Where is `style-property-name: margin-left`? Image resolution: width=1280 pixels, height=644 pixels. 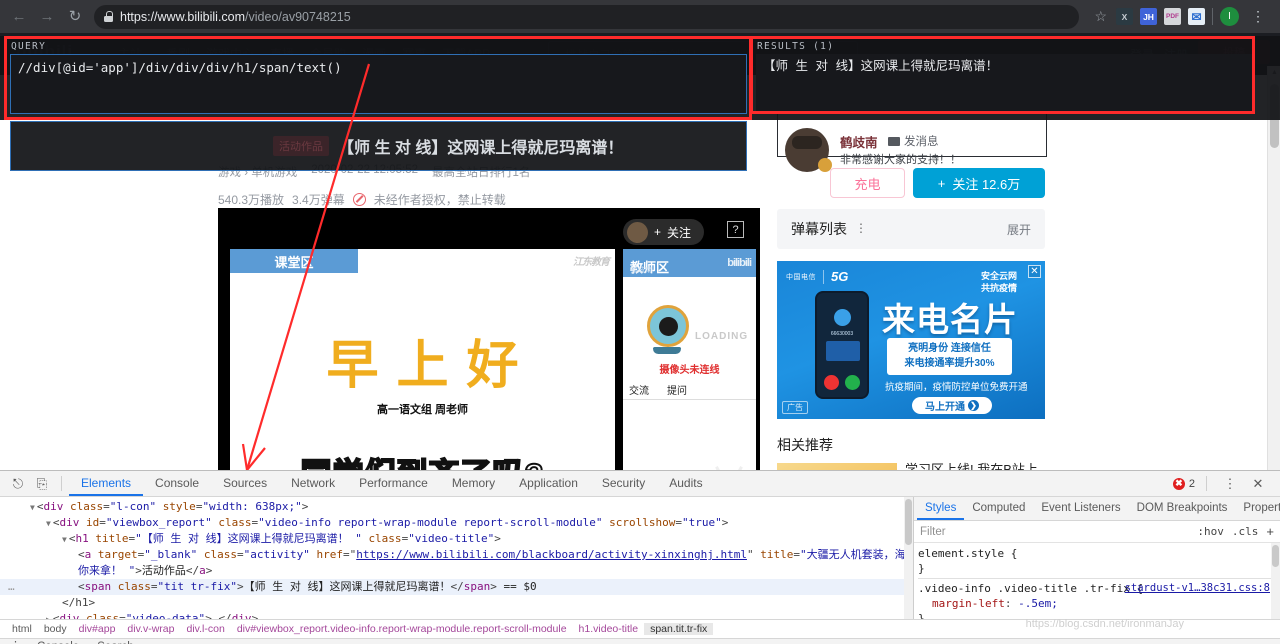
style-property-name: margin-left is located at coordinates (961, 603).